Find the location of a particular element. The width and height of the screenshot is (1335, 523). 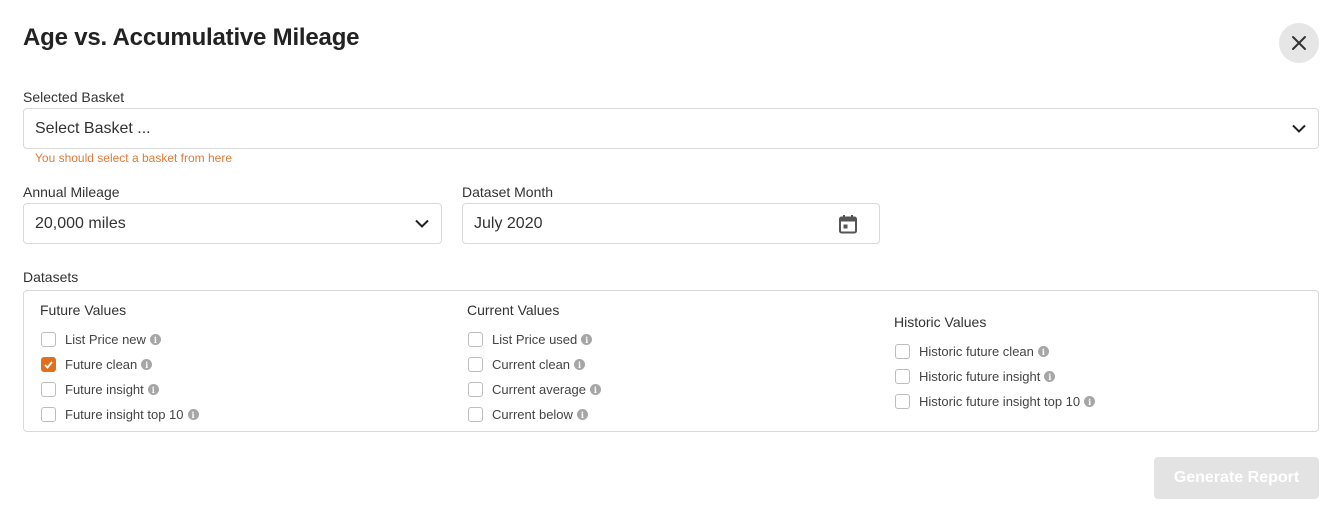

dataset-option-label: Current average is located at coordinates (539, 389).